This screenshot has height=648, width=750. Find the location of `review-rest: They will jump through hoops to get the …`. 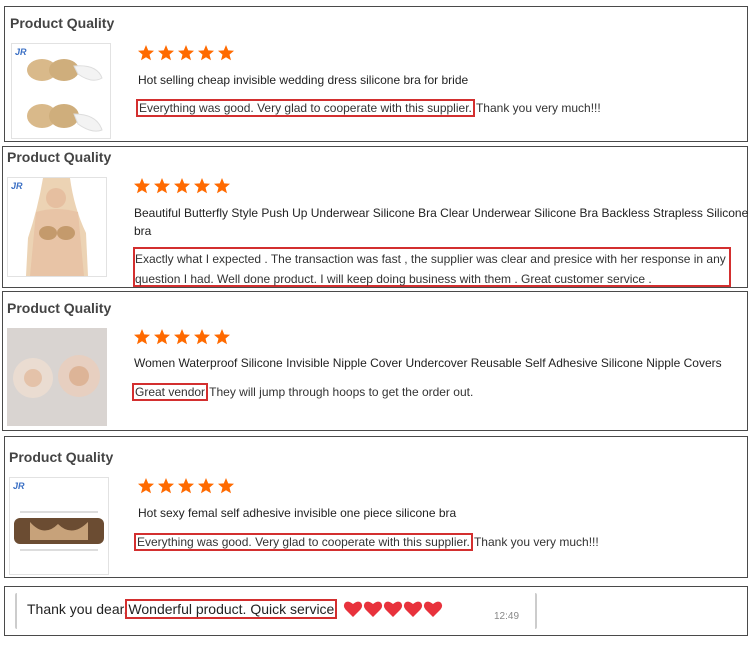

review-rest: They will jump through hoops to get the … is located at coordinates (340, 392).